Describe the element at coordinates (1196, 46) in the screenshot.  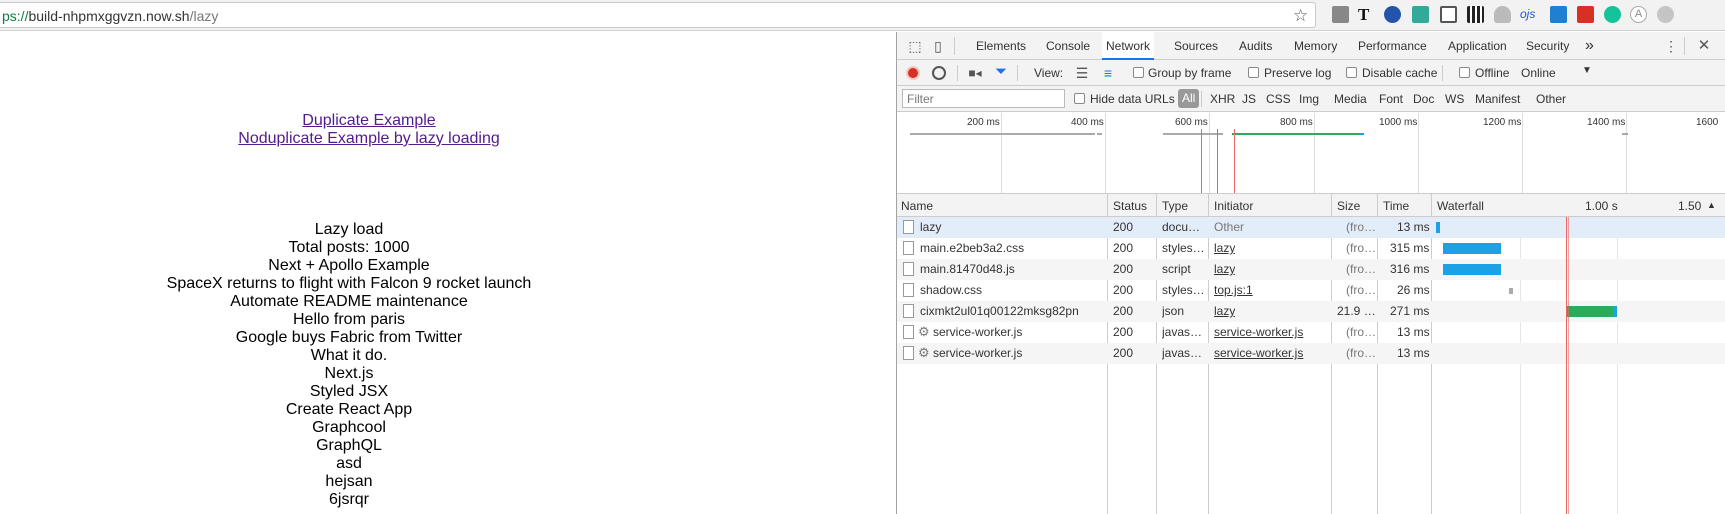
I see `tab-sources: Sources` at that location.